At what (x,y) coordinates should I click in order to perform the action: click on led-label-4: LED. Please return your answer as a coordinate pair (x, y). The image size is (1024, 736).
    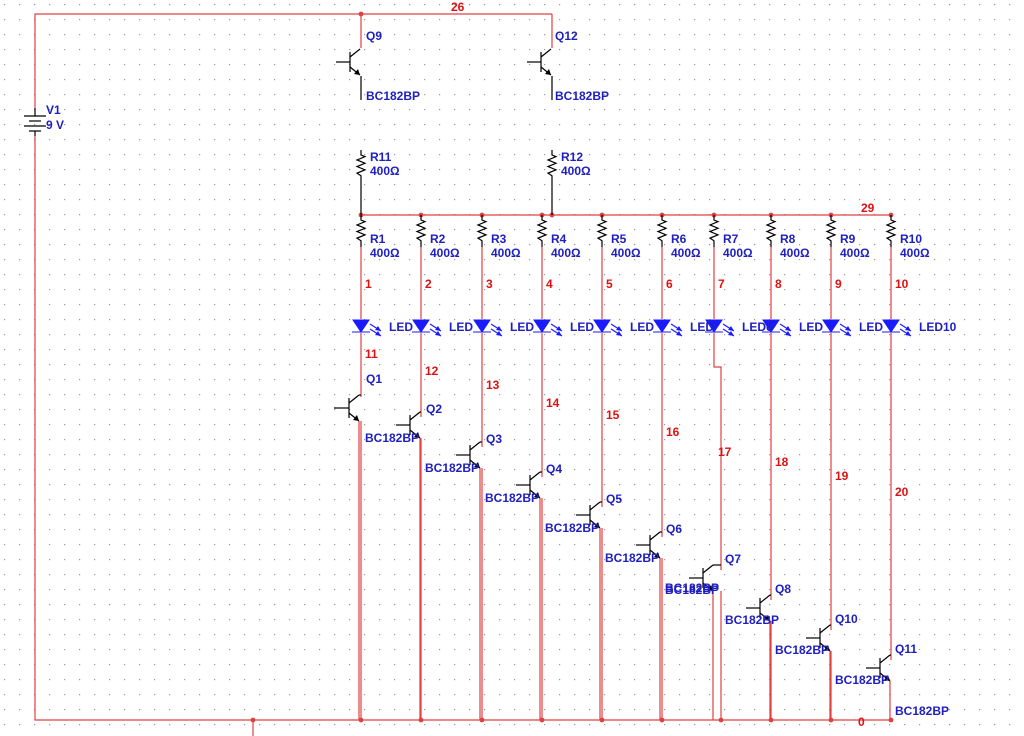
    Looking at the image, I should click on (582, 327).